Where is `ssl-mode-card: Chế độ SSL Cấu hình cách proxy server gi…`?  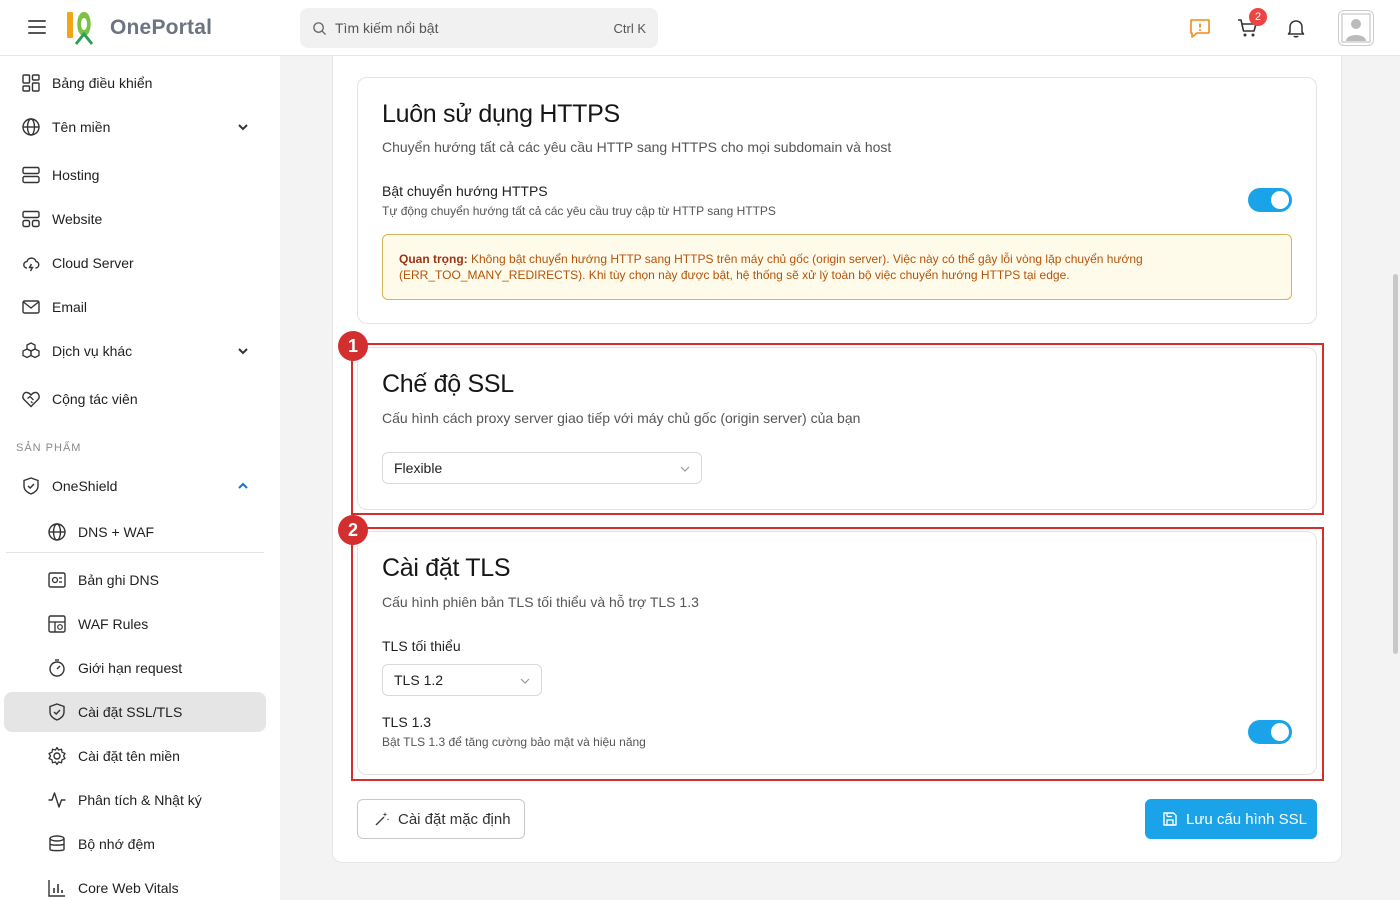
ssl-mode-card: Chế độ SSL Cấu hình cách proxy server gi… is located at coordinates (837, 428).